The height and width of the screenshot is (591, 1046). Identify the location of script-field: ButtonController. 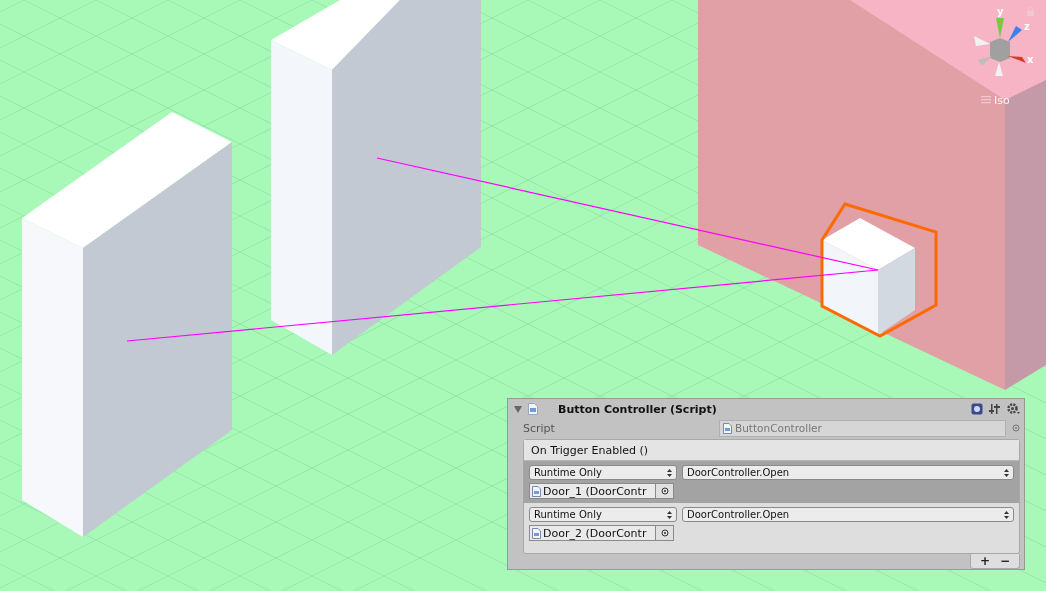
(862, 428).